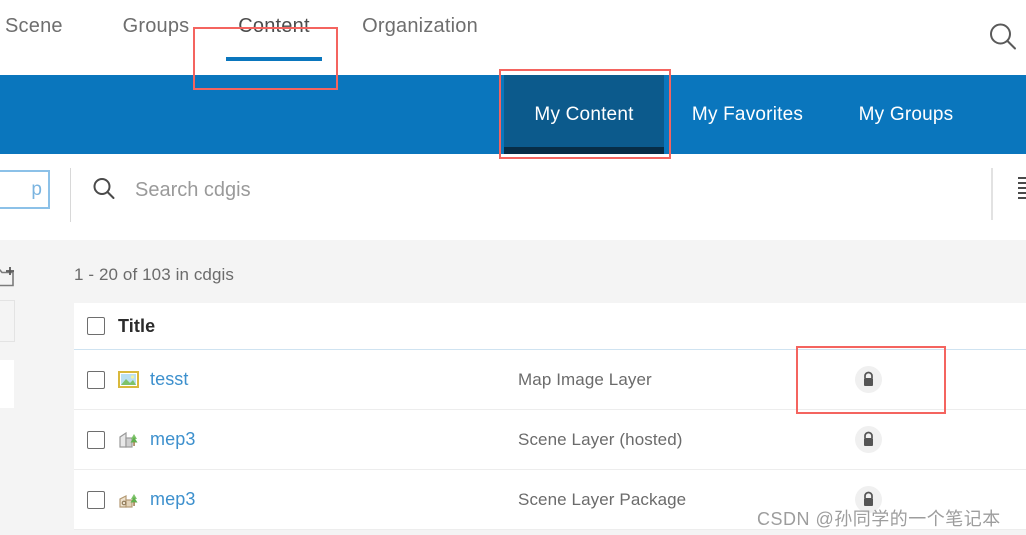  What do you see at coordinates (137, 325) in the screenshot?
I see `column-header-title-label: Title` at bounding box center [137, 325].